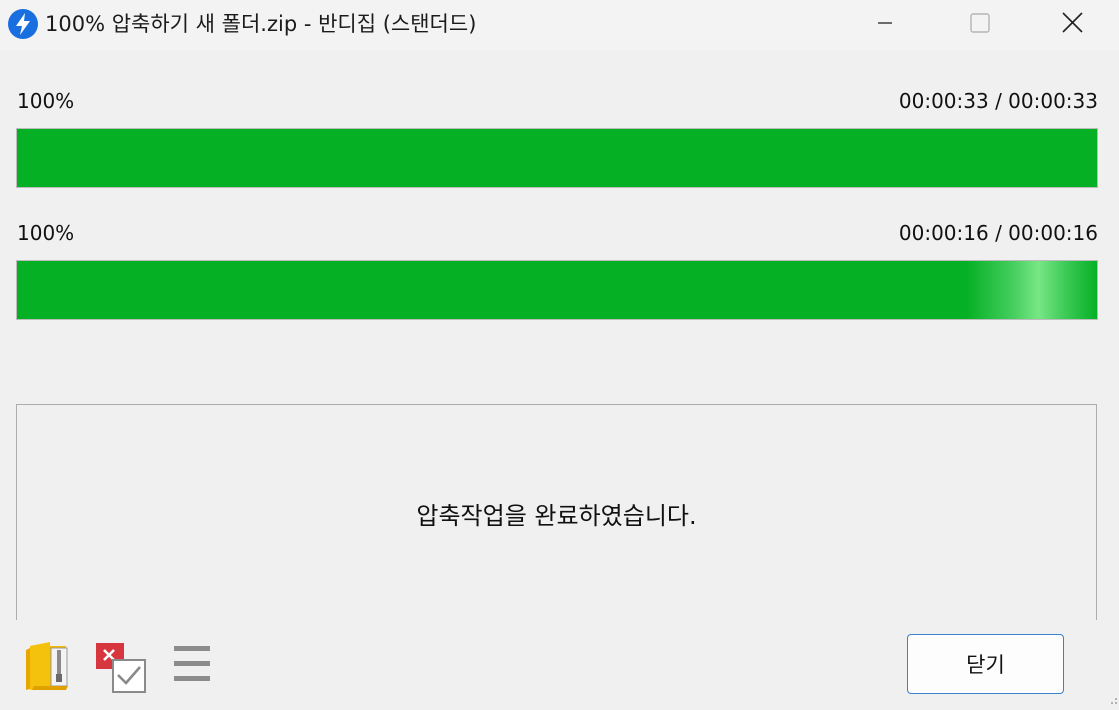 The image size is (1119, 710). What do you see at coordinates (120, 666) in the screenshot?
I see `delete-after-compress-icon` at bounding box center [120, 666].